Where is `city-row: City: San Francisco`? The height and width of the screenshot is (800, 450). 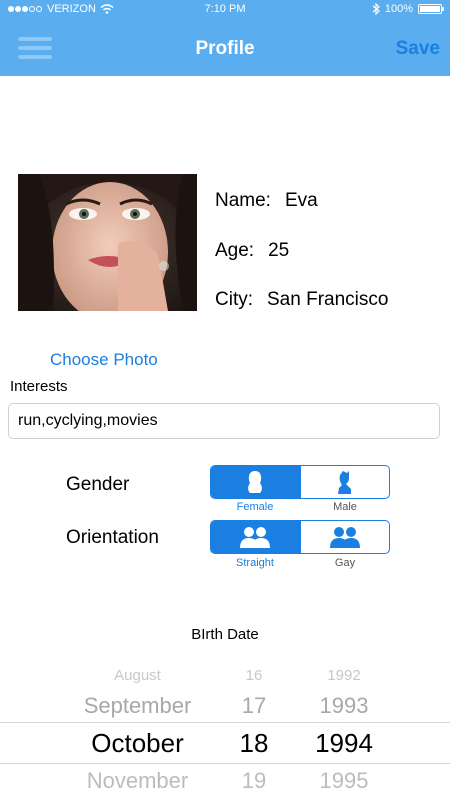 city-row: City: San Francisco is located at coordinates (301, 300).